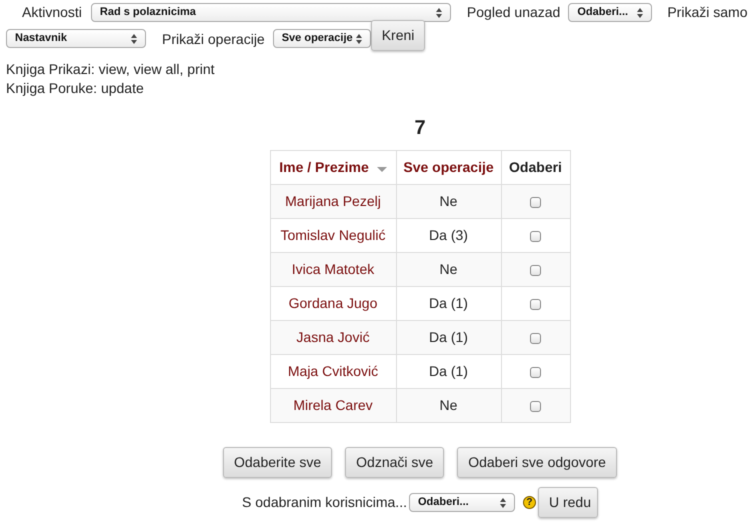  Describe the element at coordinates (420, 128) in the screenshot. I see `heading: 7` at that location.